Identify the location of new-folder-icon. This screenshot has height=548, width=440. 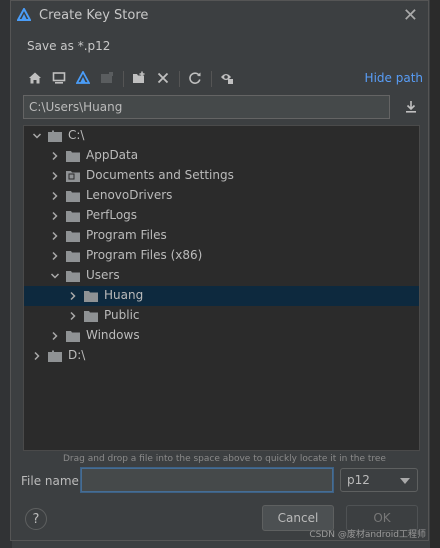
(139, 78).